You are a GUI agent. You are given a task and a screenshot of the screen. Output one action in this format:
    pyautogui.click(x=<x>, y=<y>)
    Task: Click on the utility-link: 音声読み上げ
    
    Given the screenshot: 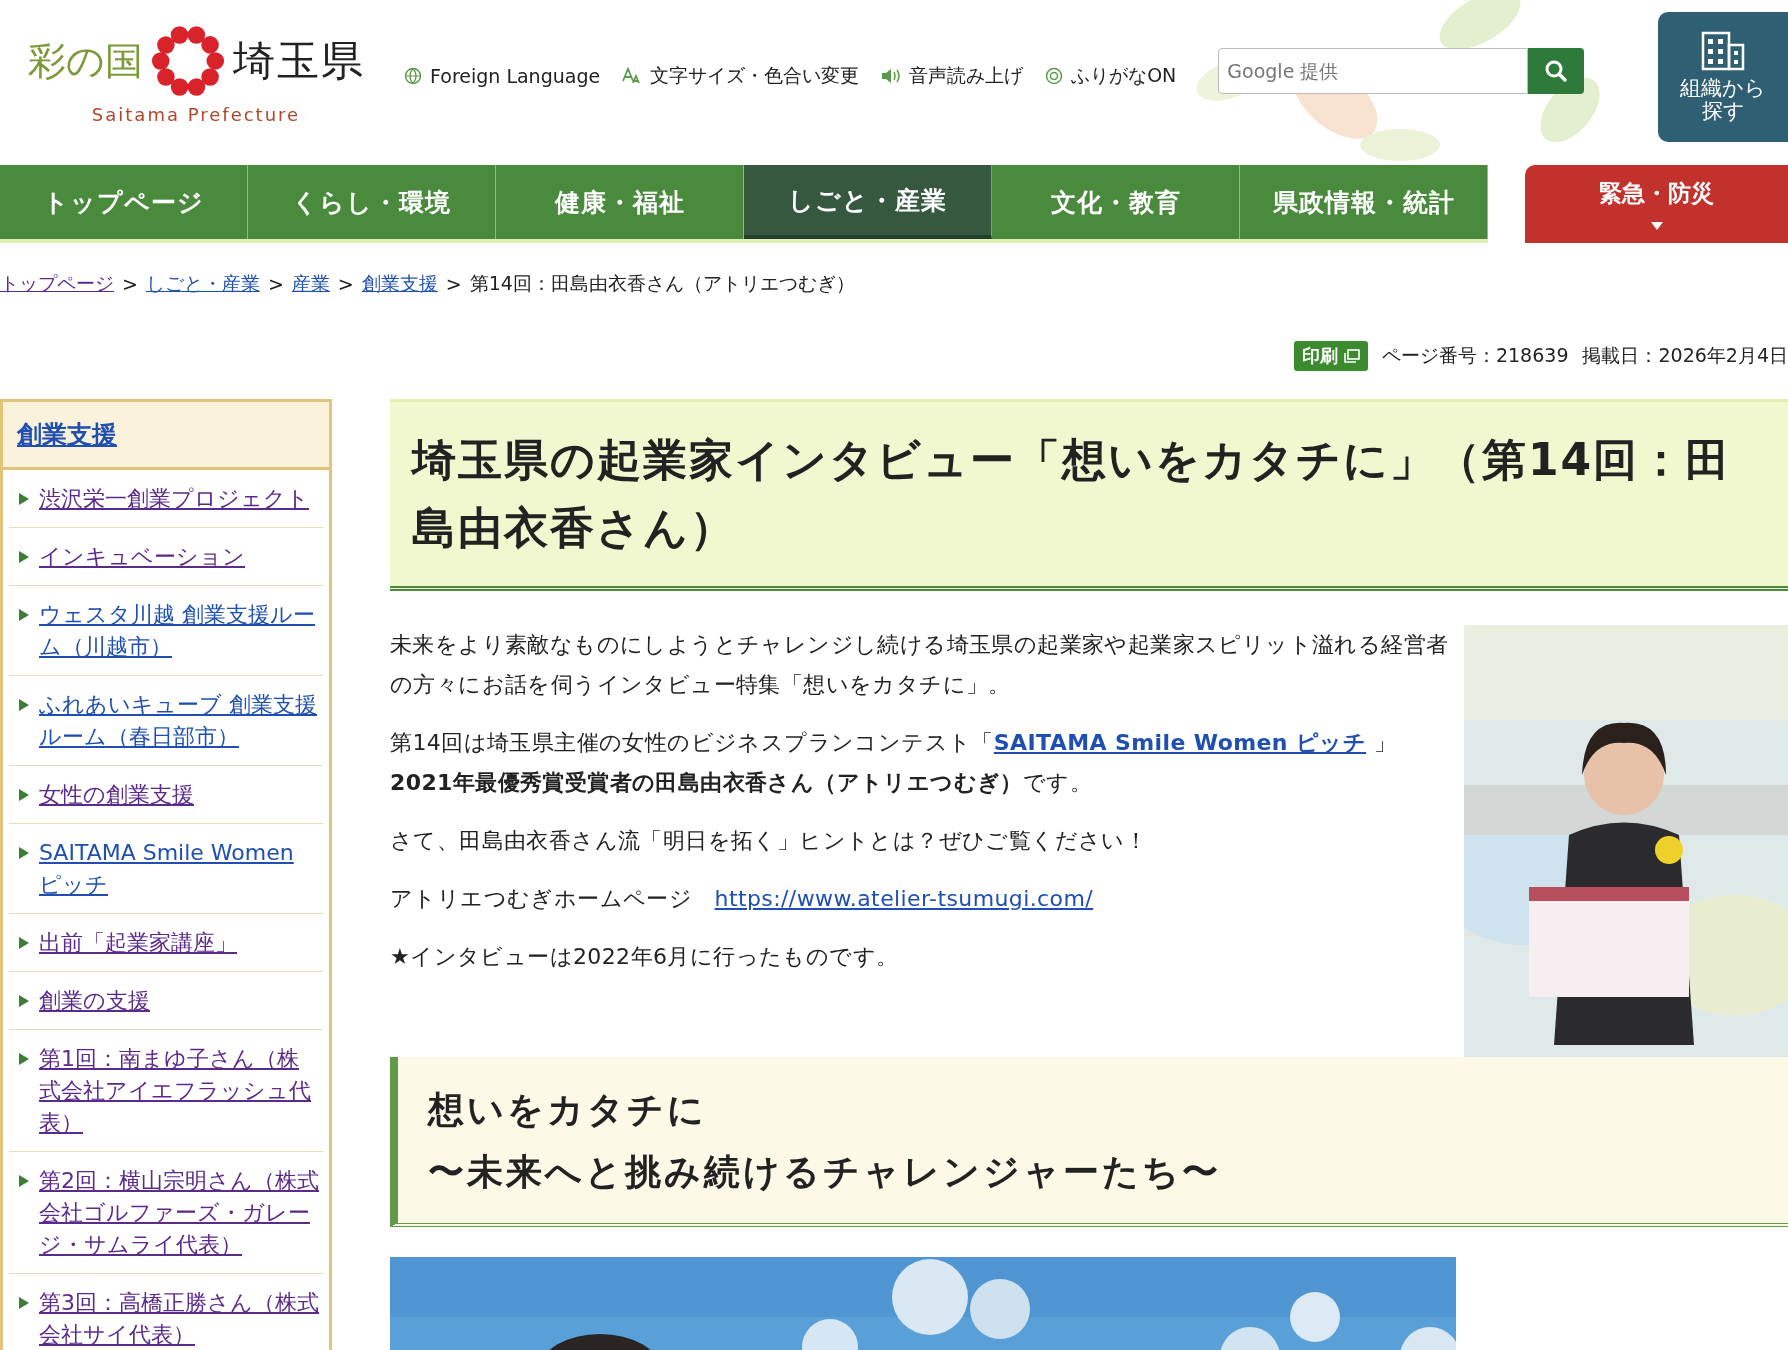 What is the action you would take?
    pyautogui.click(x=952, y=76)
    